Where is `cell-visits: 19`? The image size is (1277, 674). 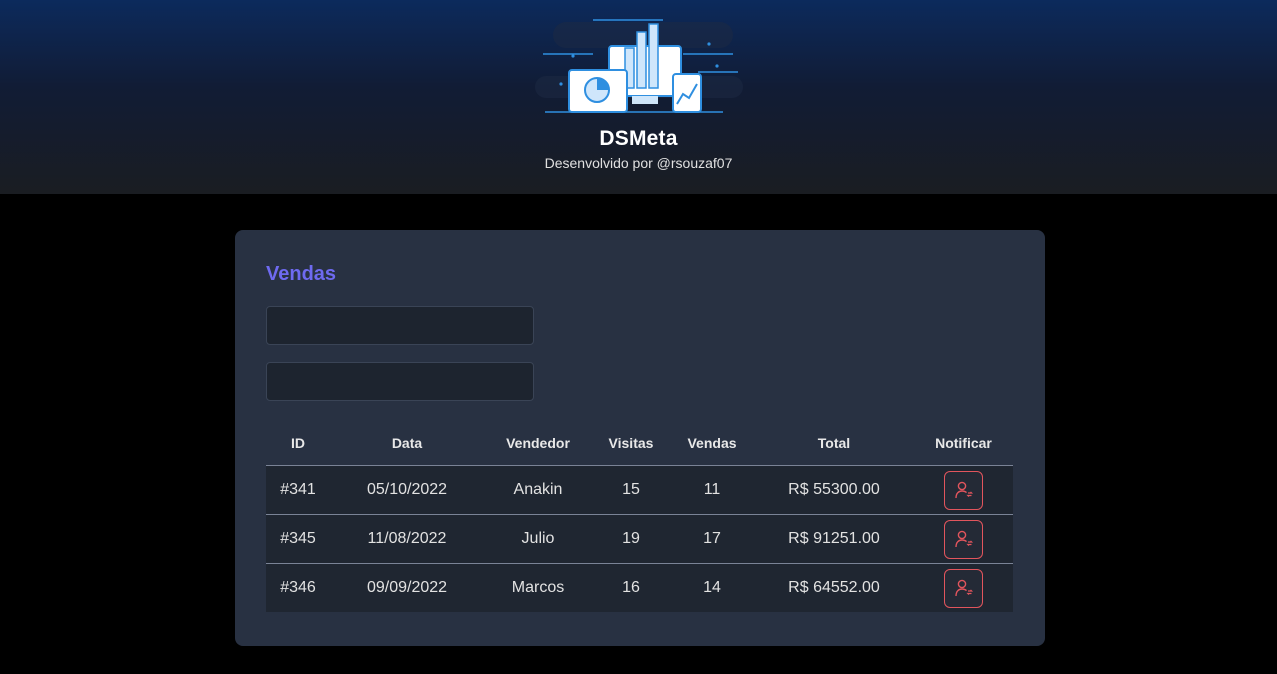
cell-visits: 19 is located at coordinates (631, 539).